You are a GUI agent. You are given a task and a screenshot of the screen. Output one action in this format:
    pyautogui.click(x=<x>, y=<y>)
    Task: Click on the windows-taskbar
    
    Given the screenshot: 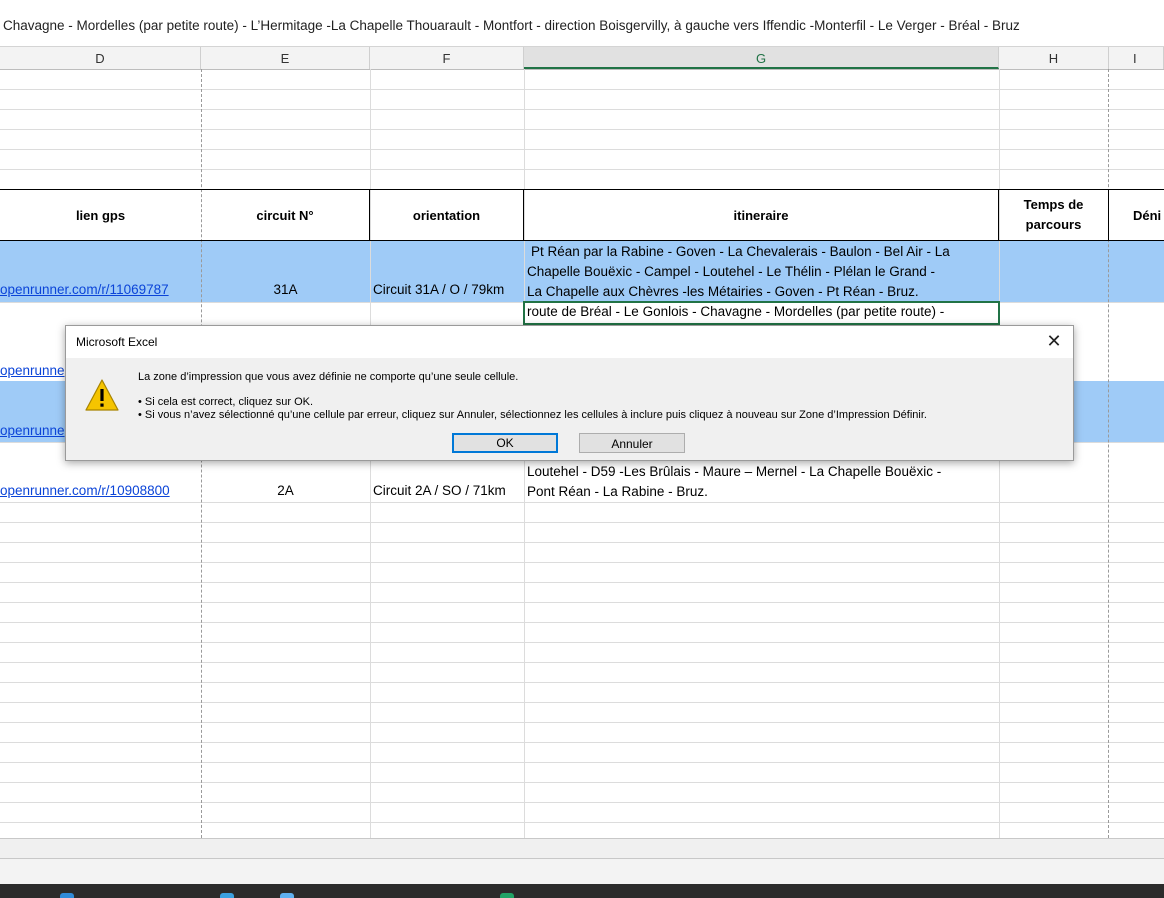 What is the action you would take?
    pyautogui.click(x=582, y=891)
    